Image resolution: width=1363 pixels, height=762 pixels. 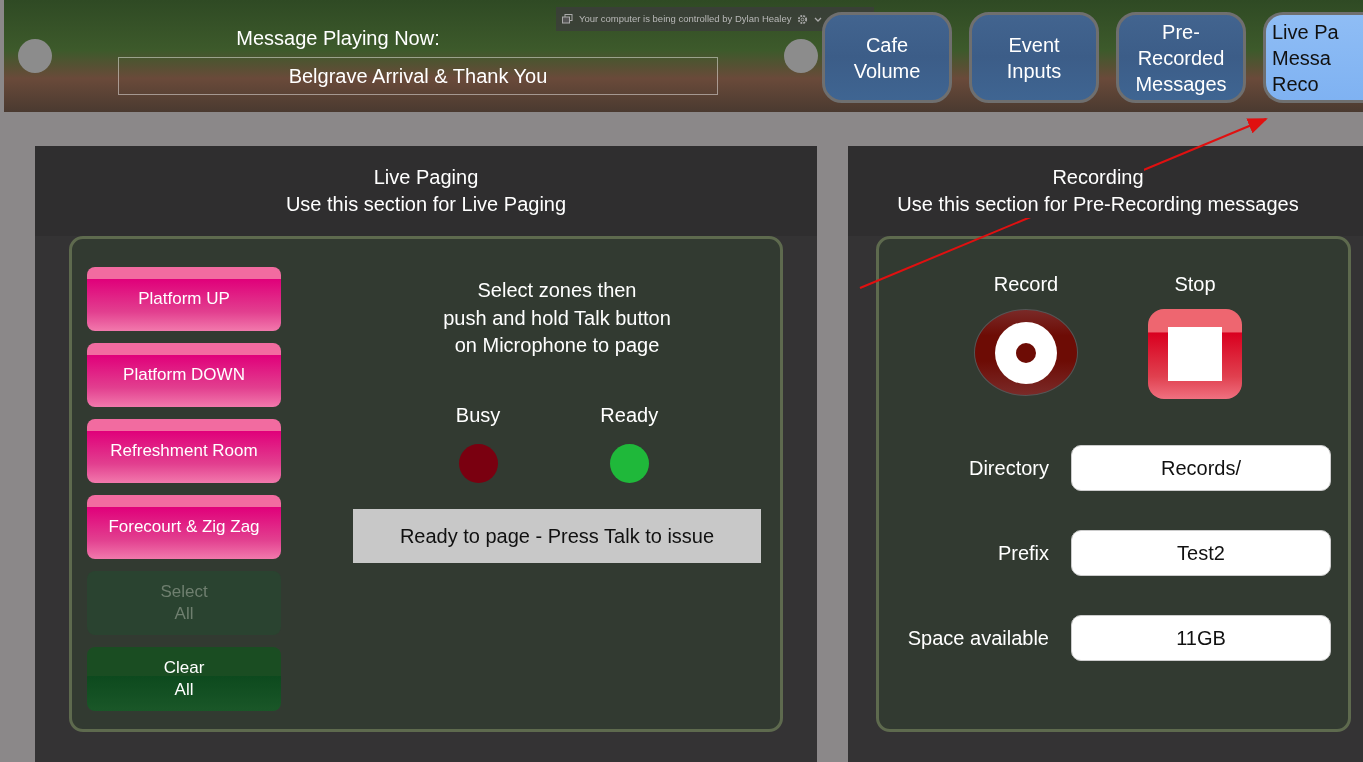 I want to click on tab-button: Event Inputs, so click(x=1034, y=57).